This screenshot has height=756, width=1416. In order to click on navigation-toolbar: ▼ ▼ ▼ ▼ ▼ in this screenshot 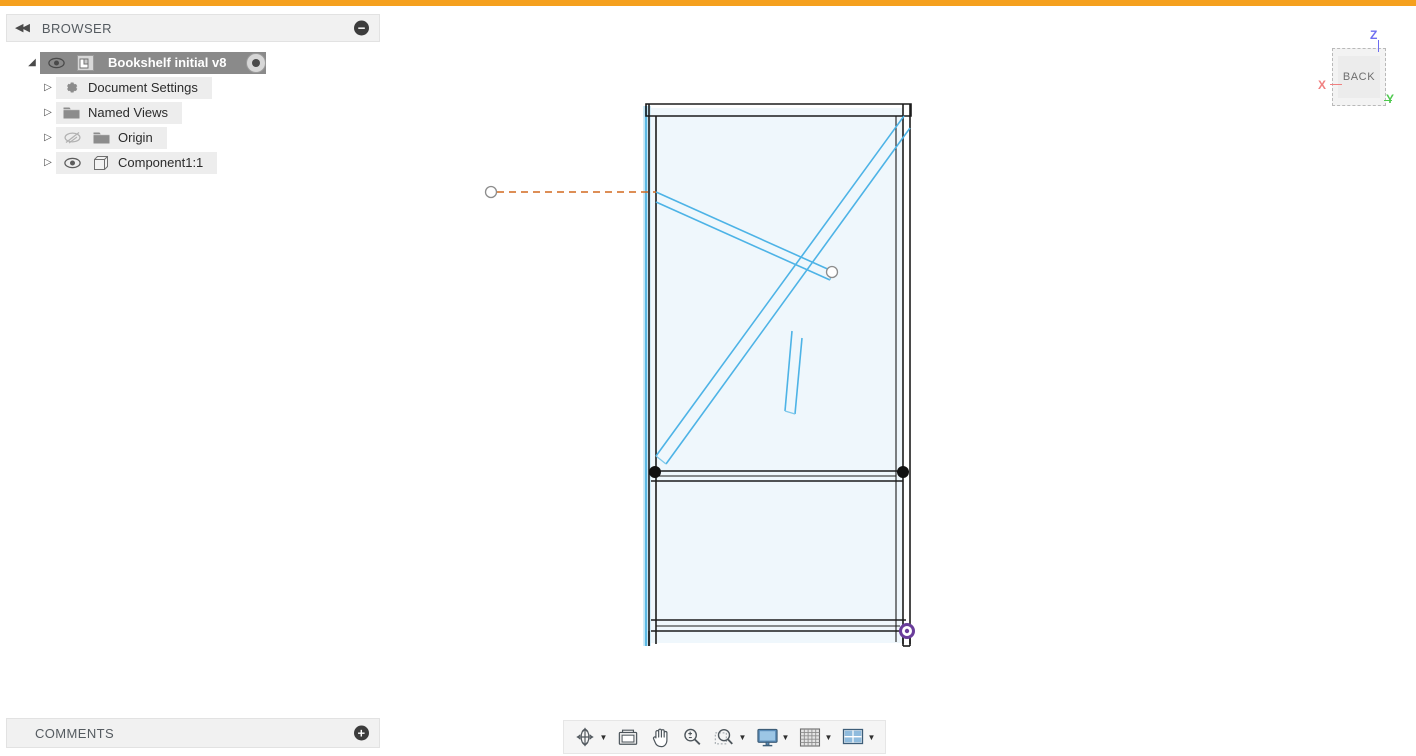, I will do `click(724, 737)`.